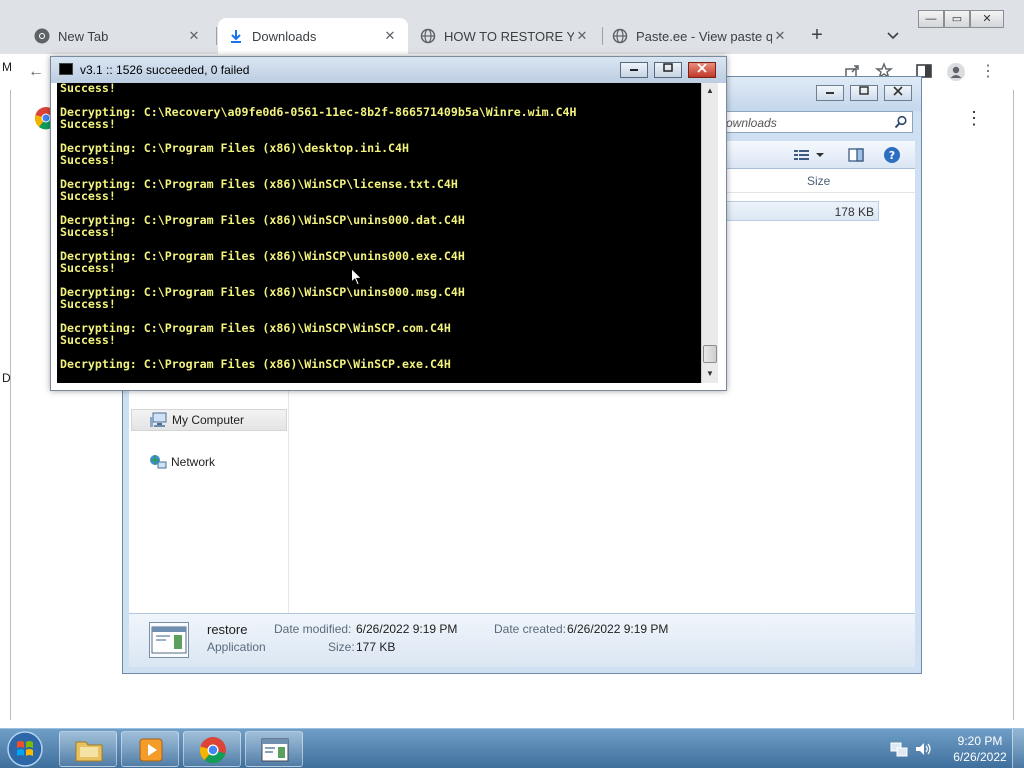 This screenshot has height=768, width=1024. What do you see at coordinates (376, 647) in the screenshot?
I see `details-size: 177 KB` at bounding box center [376, 647].